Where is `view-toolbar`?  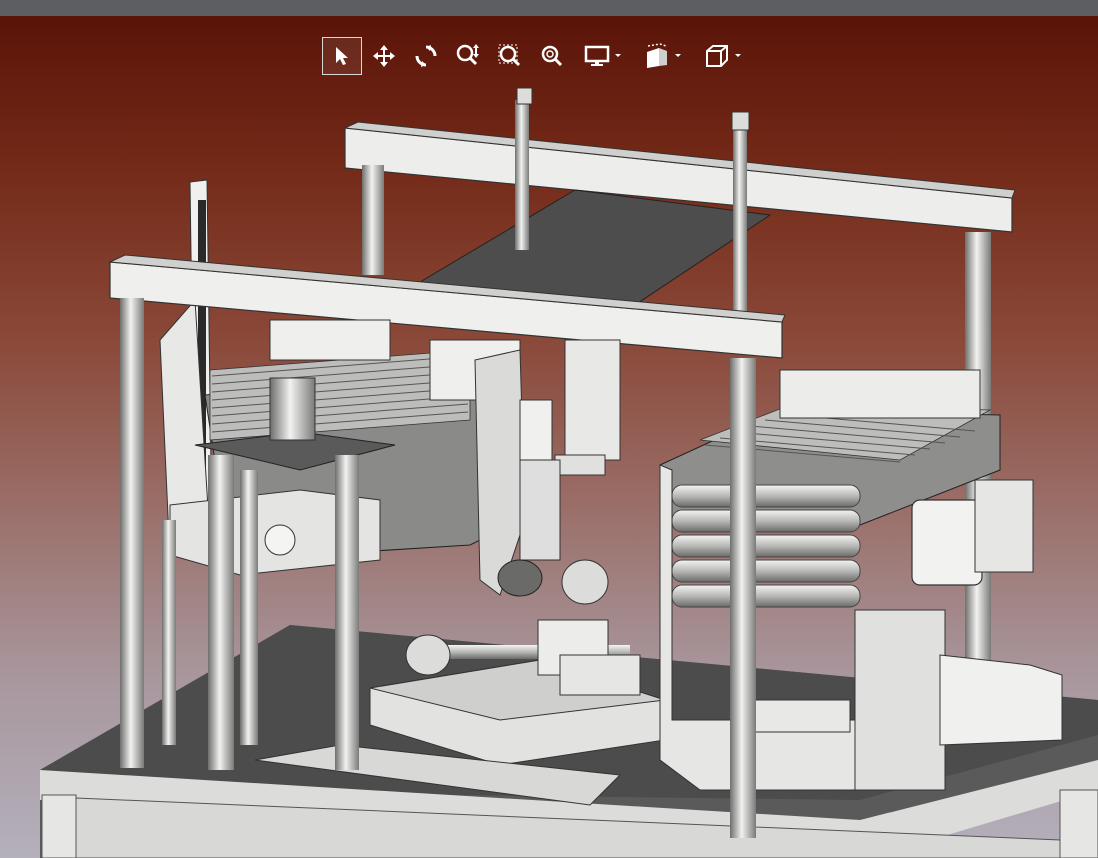 view-toolbar is located at coordinates (537, 56).